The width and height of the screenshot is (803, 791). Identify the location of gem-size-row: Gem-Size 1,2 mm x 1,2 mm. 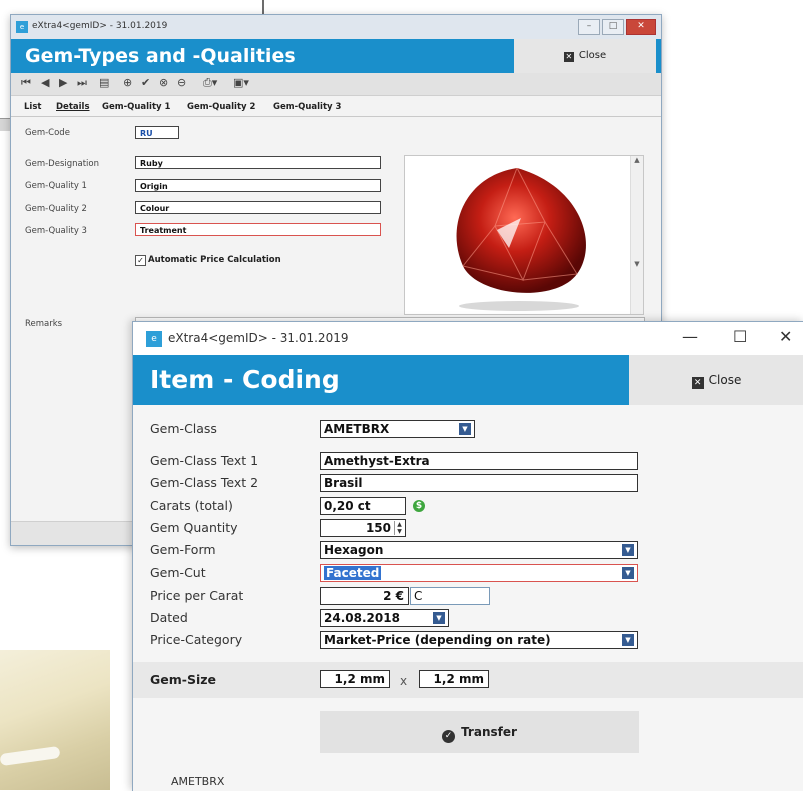
(468, 680).